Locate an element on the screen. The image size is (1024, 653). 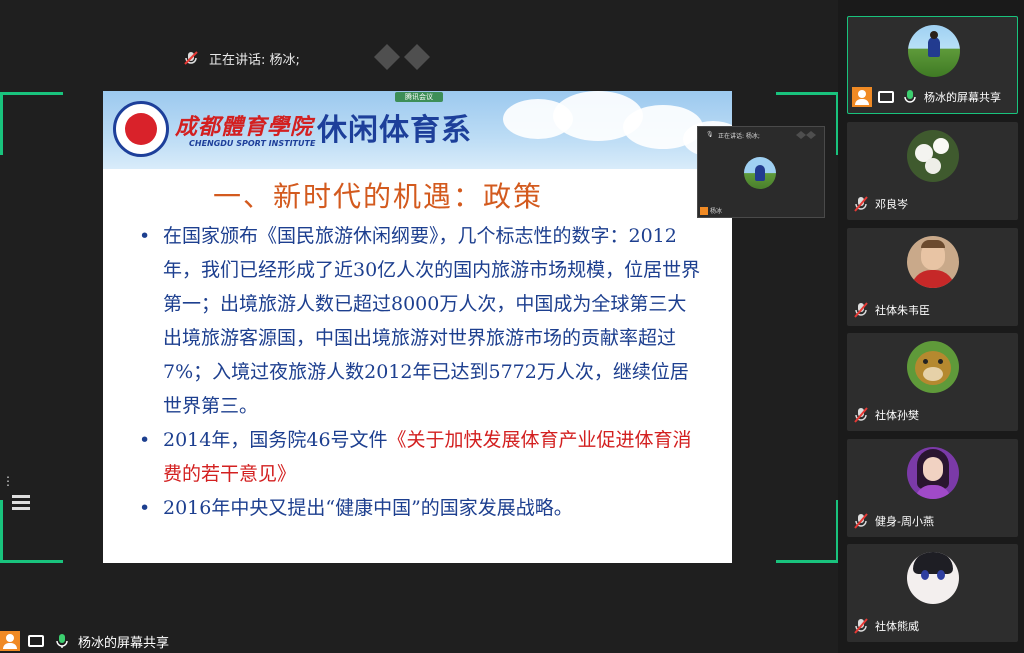
slide-header-banner: 成都體育學院 CHENGDU SPORT INSTITUTE 休闲体育系 is located at coordinates (417, 130).